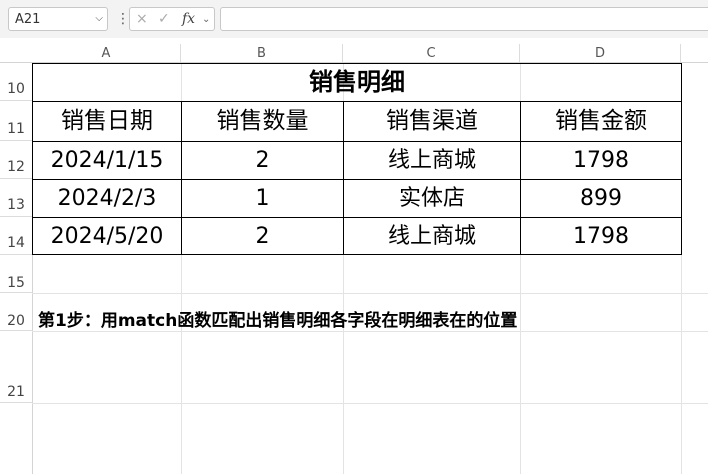 This screenshot has width=708, height=474. Describe the element at coordinates (601, 121) in the screenshot. I see `header-sales-amount: 销售金额` at that location.